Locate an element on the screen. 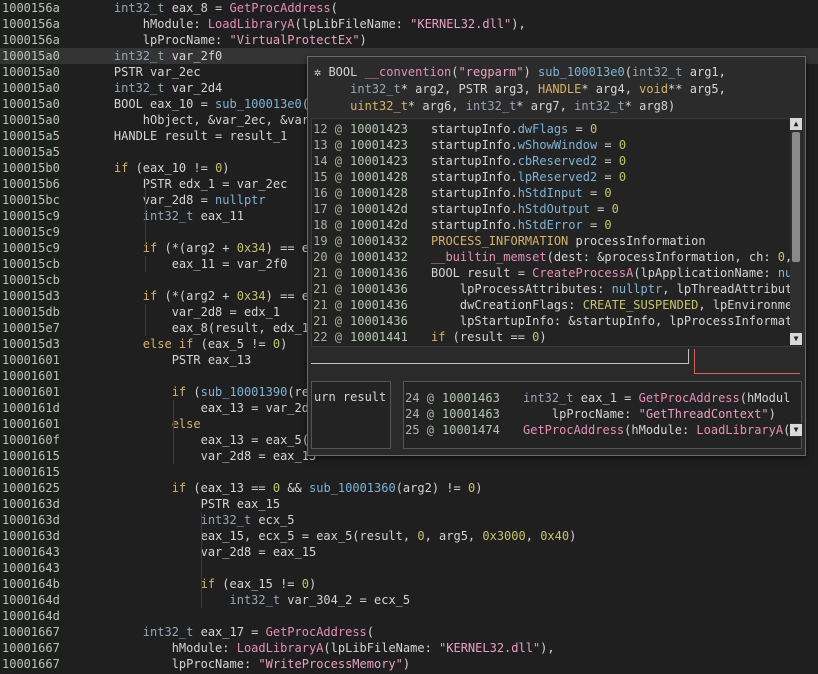  code-text: startupInfo.hStdError = 0 is located at coordinates (521, 225).